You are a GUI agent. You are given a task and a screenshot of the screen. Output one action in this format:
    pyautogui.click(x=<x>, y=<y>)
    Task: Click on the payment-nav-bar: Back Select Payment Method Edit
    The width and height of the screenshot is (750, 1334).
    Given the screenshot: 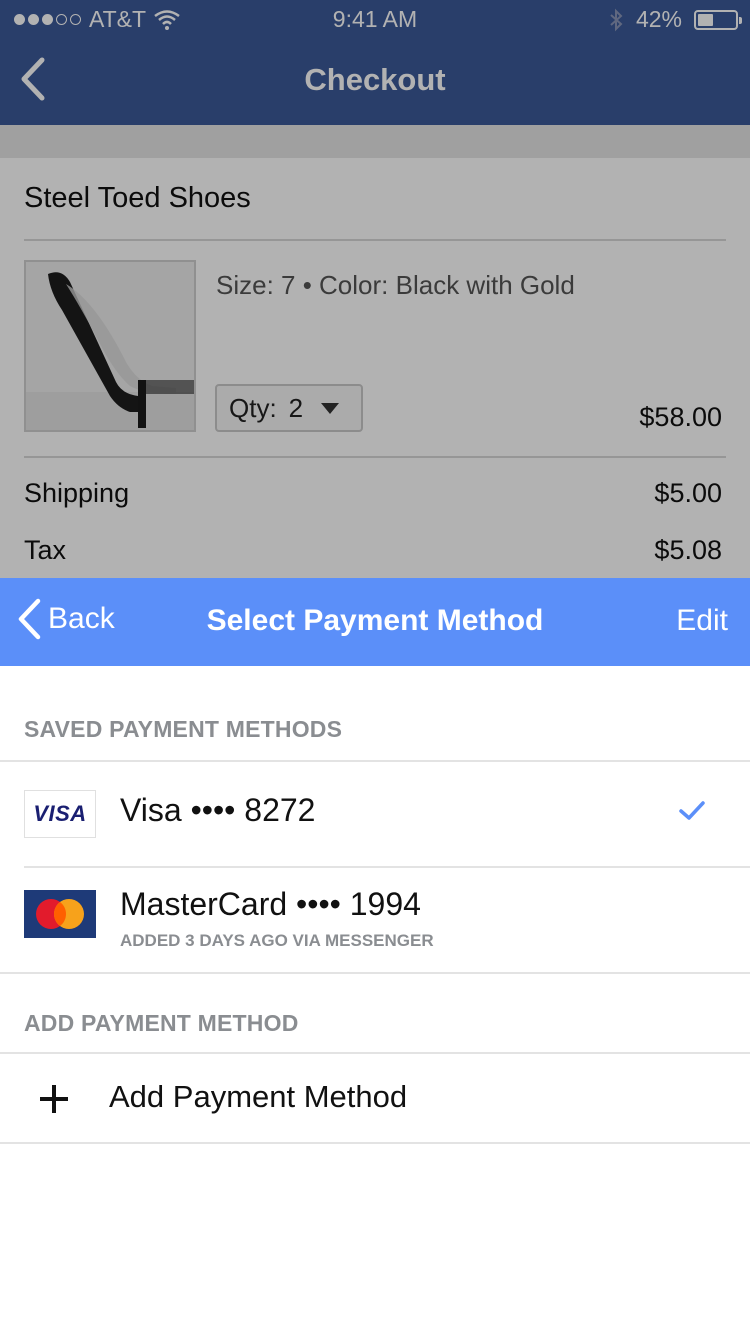 What is the action you would take?
    pyautogui.click(x=375, y=622)
    